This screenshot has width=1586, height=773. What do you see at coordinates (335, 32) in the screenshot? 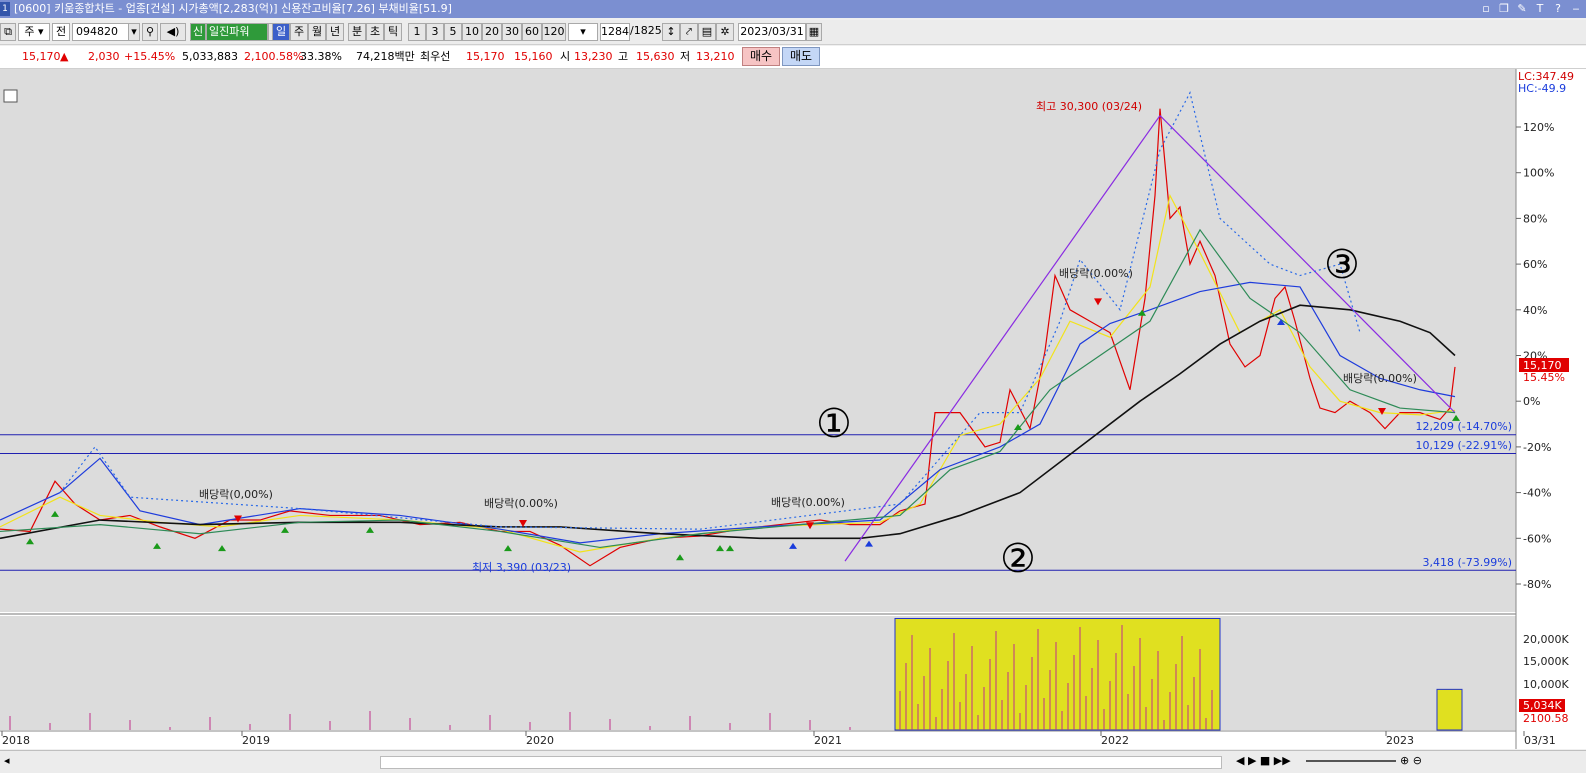
I see `period-year: 년` at bounding box center [335, 32].